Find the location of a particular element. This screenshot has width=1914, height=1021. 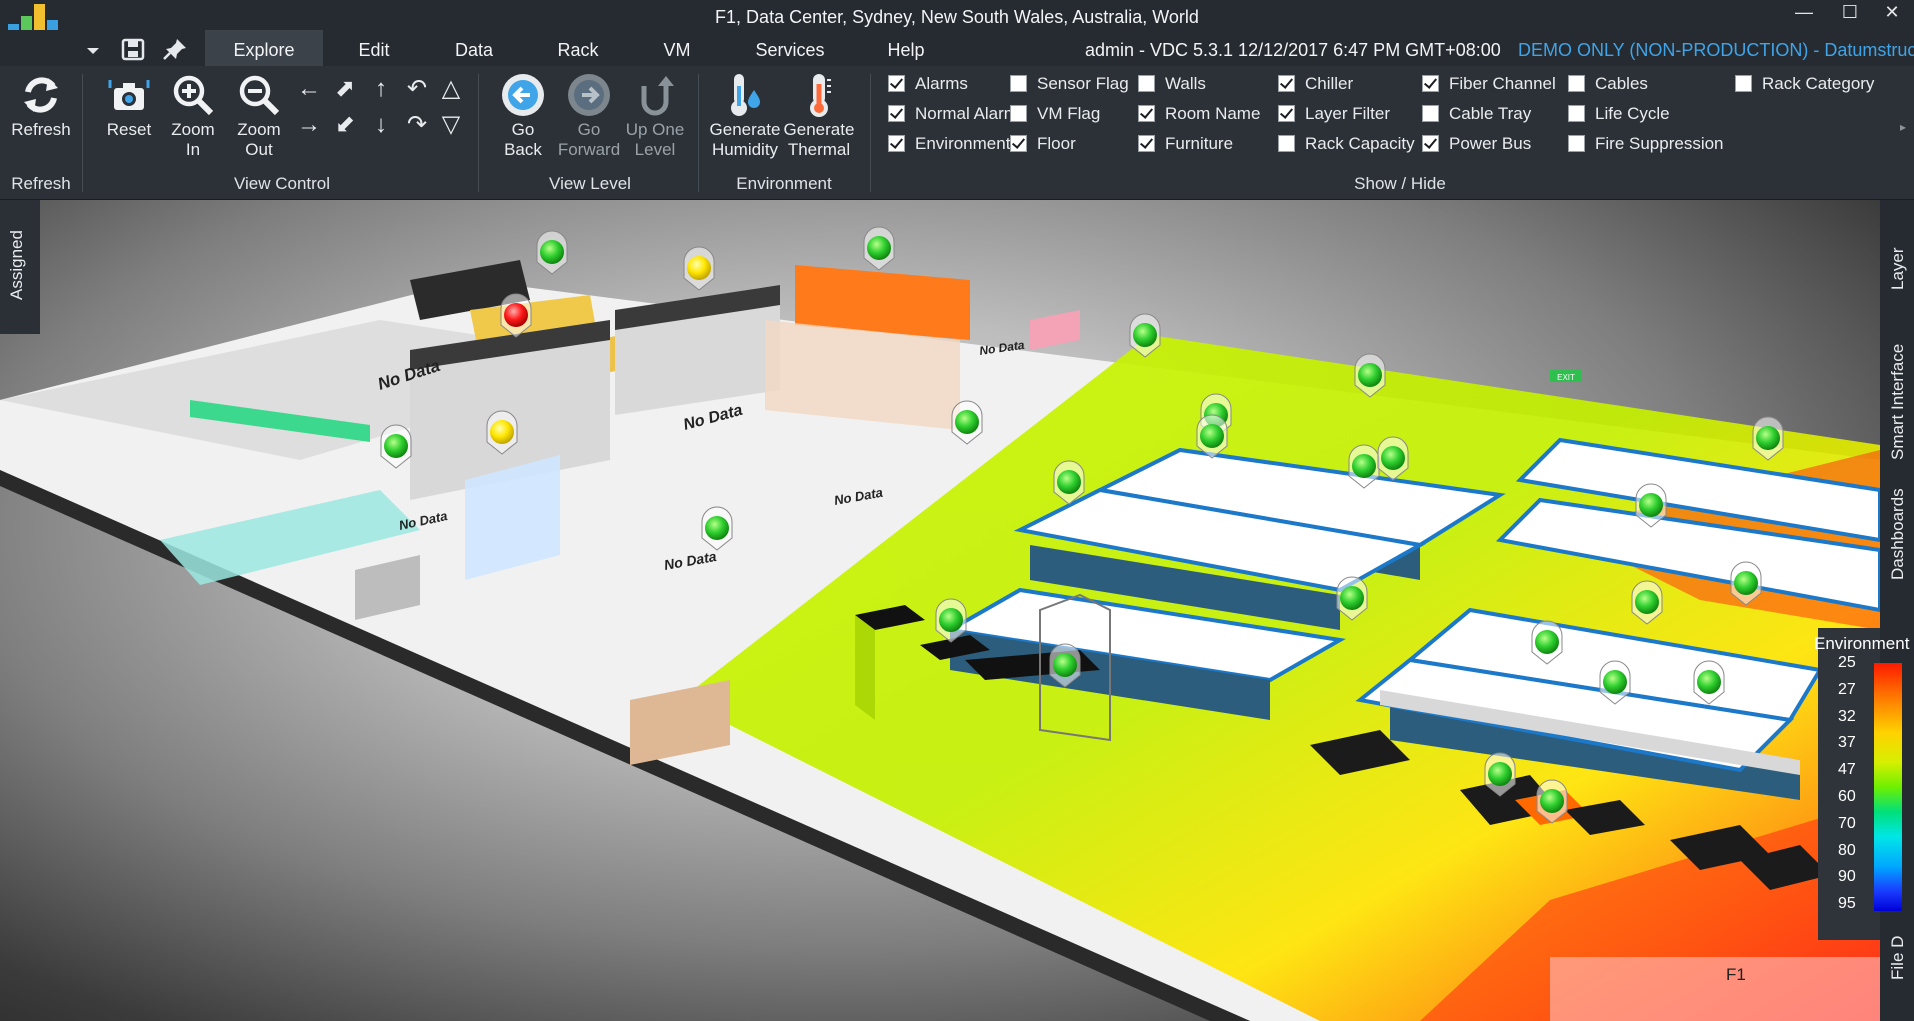

zoom-in-label-1: Zoom is located at coordinates (193, 129).